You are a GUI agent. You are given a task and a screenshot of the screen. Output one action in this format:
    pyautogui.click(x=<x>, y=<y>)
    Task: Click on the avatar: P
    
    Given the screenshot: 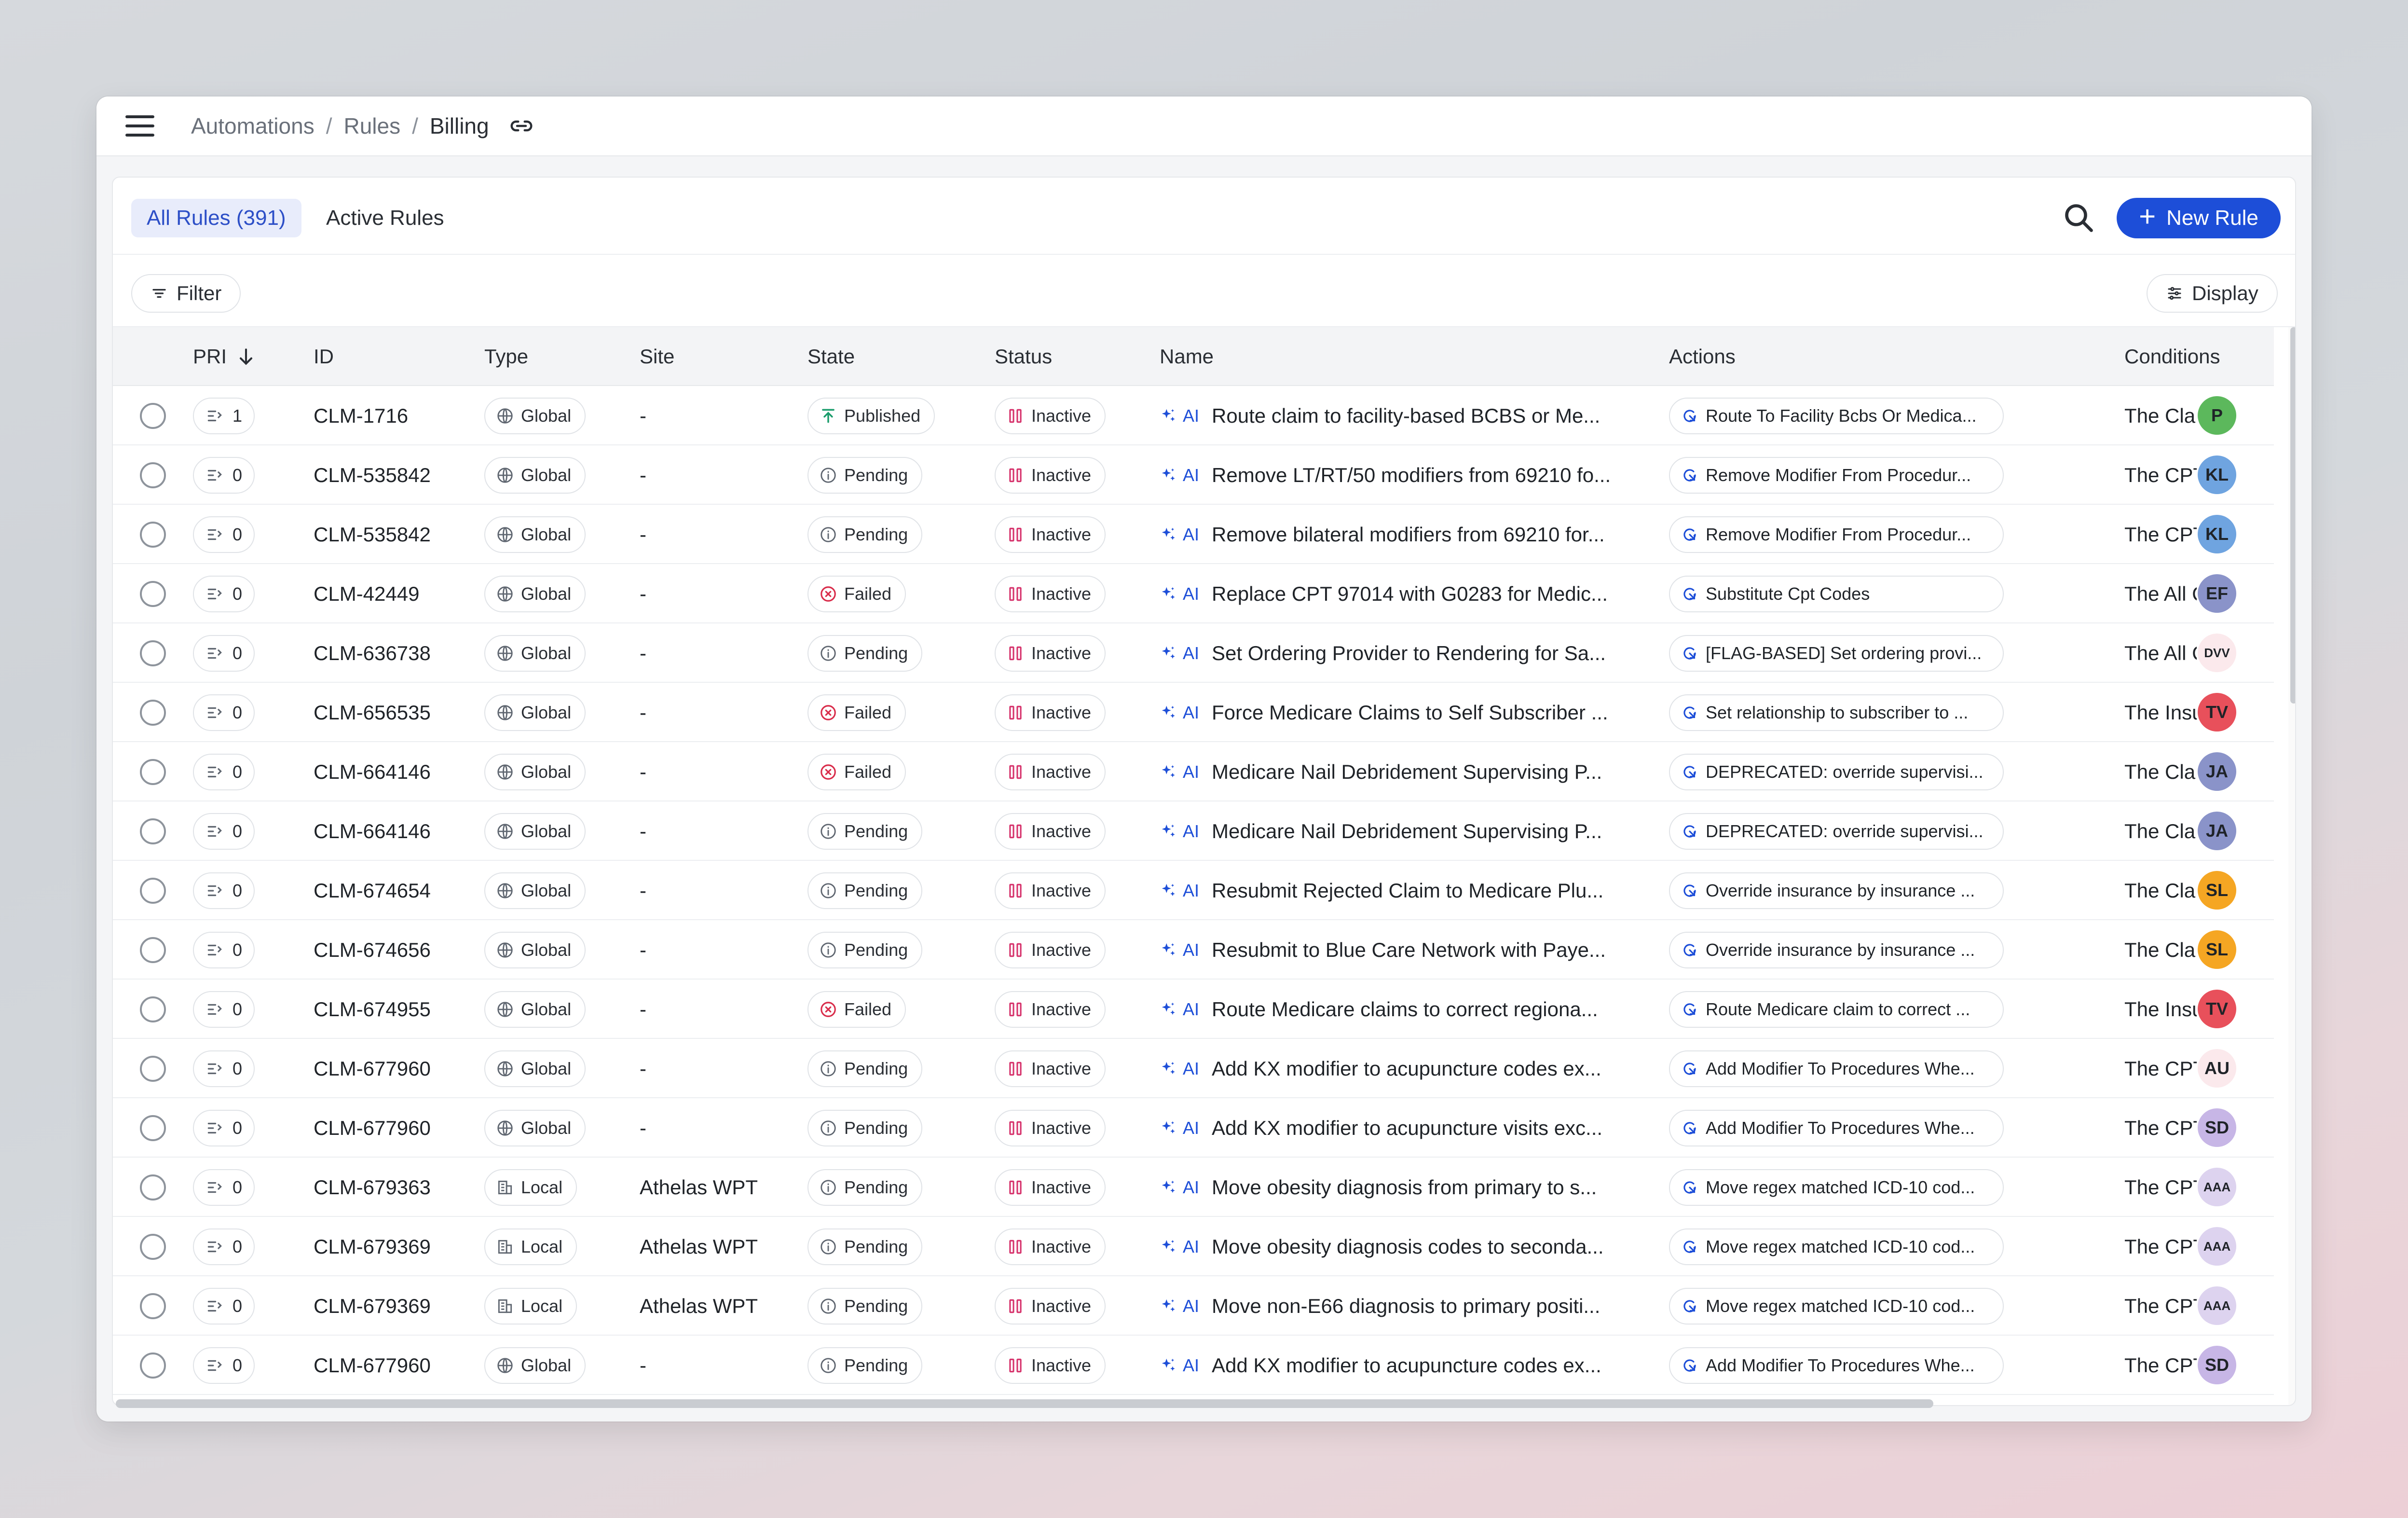 What is the action you would take?
    pyautogui.click(x=2217, y=415)
    